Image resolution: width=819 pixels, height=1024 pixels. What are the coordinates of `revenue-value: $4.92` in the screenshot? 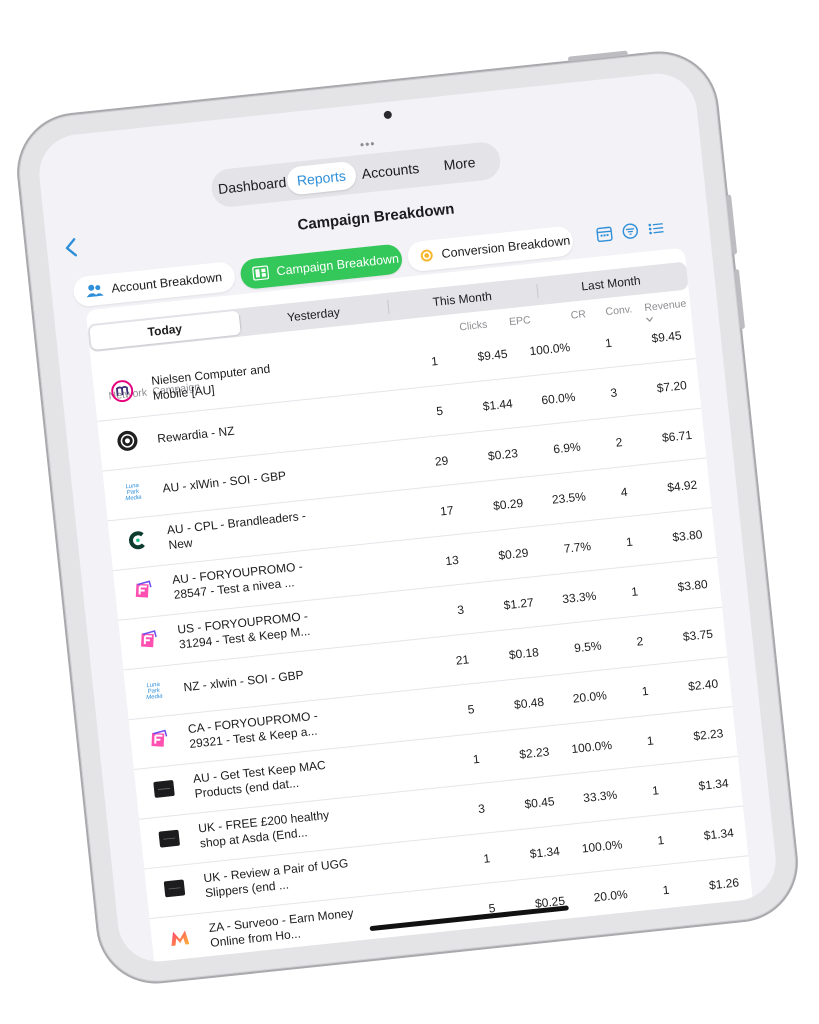 It's located at (682, 486).